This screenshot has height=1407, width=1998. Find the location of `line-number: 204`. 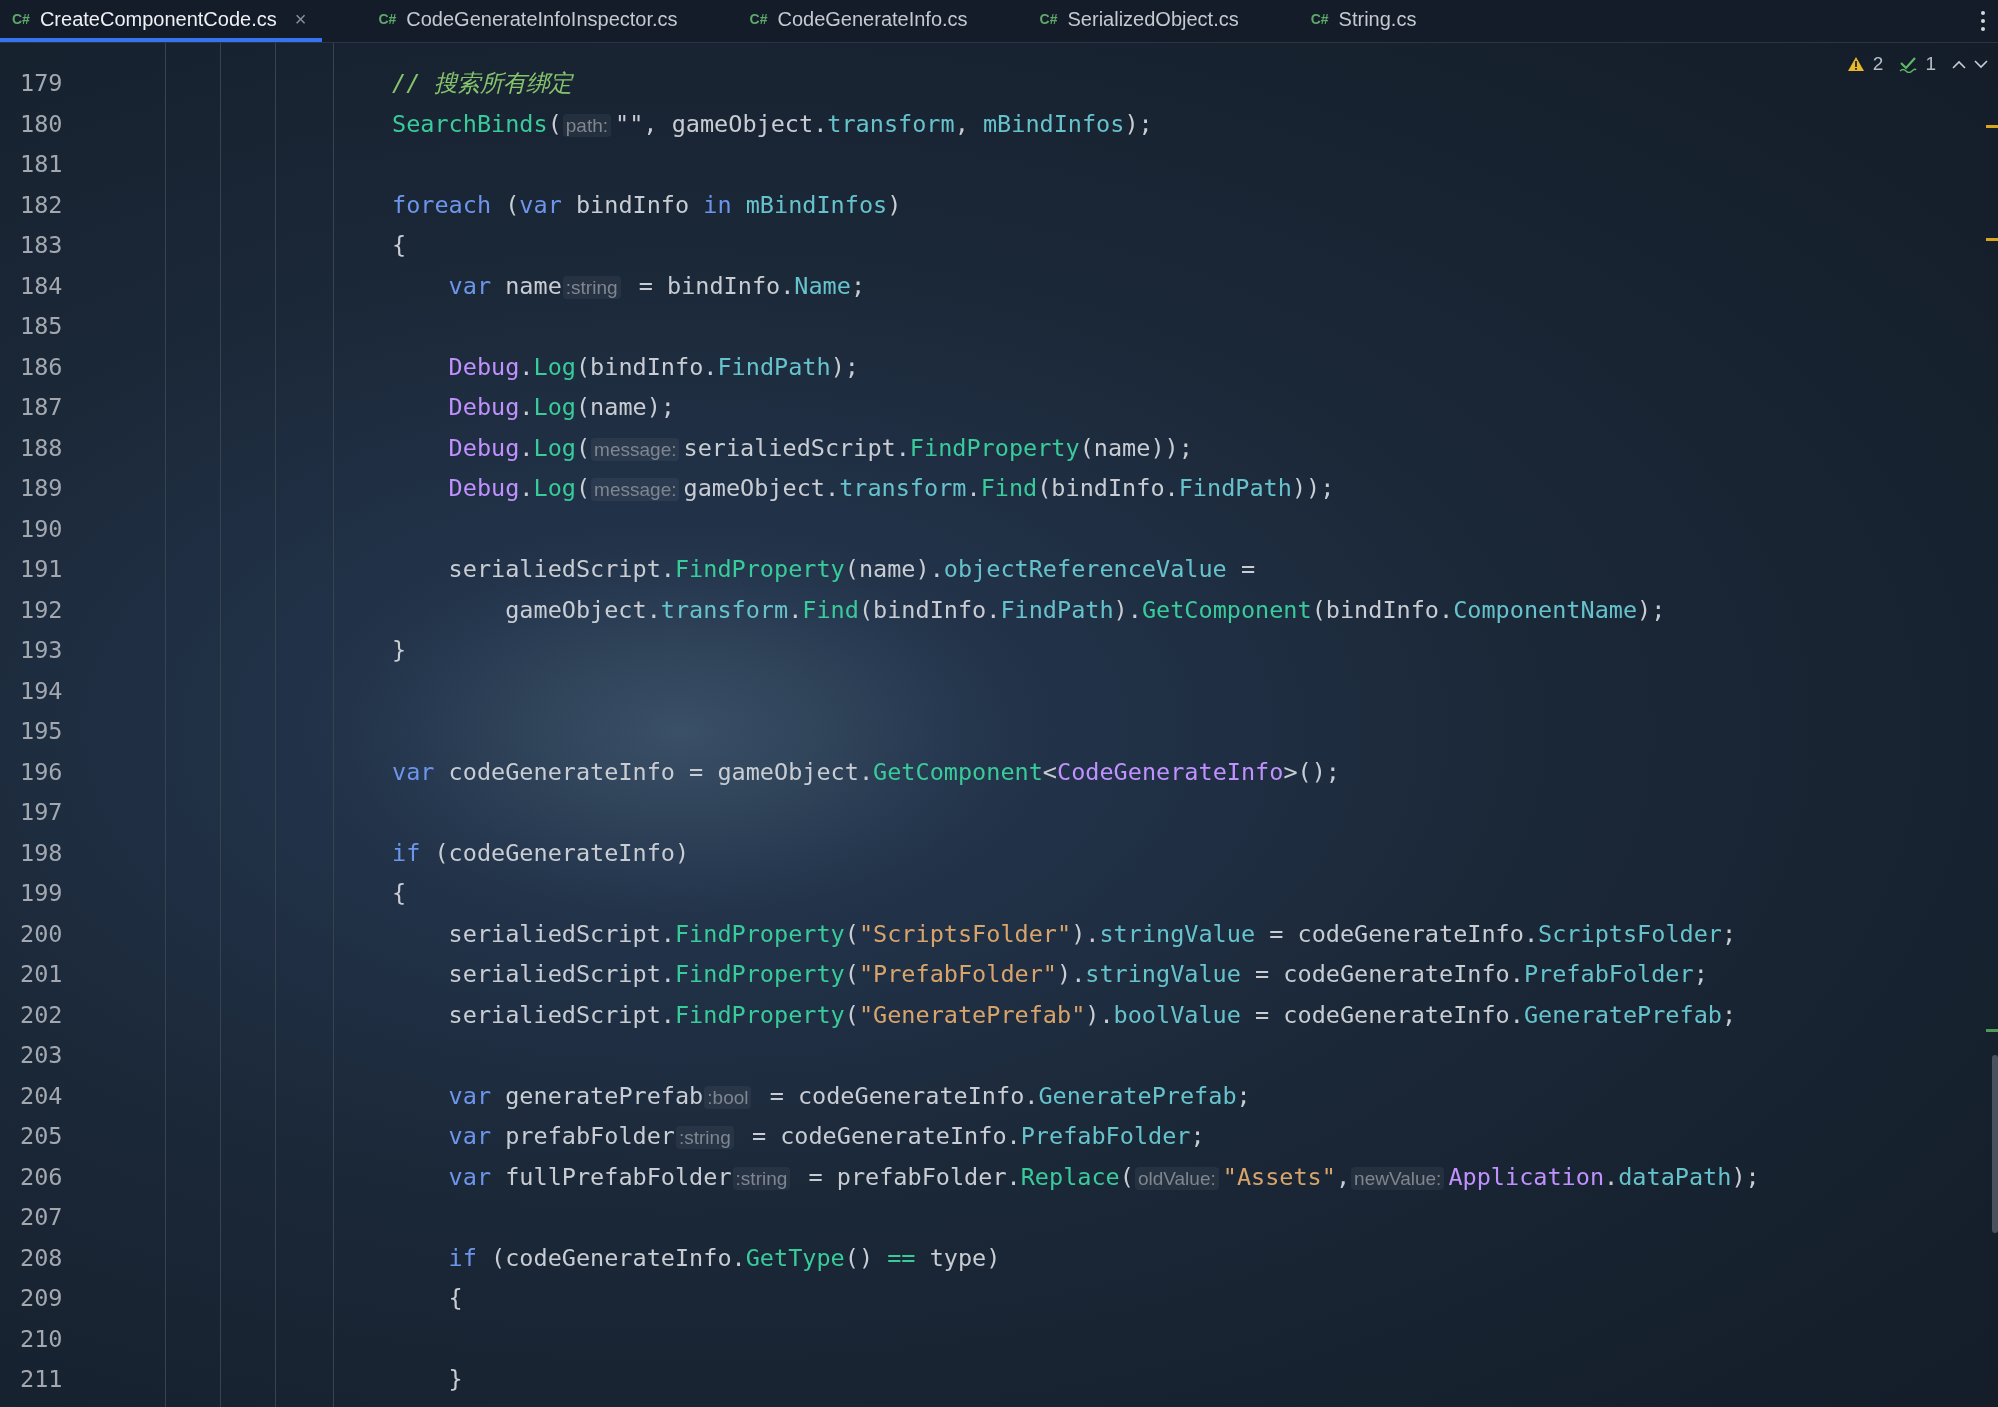

line-number: 204 is located at coordinates (41, 1096).